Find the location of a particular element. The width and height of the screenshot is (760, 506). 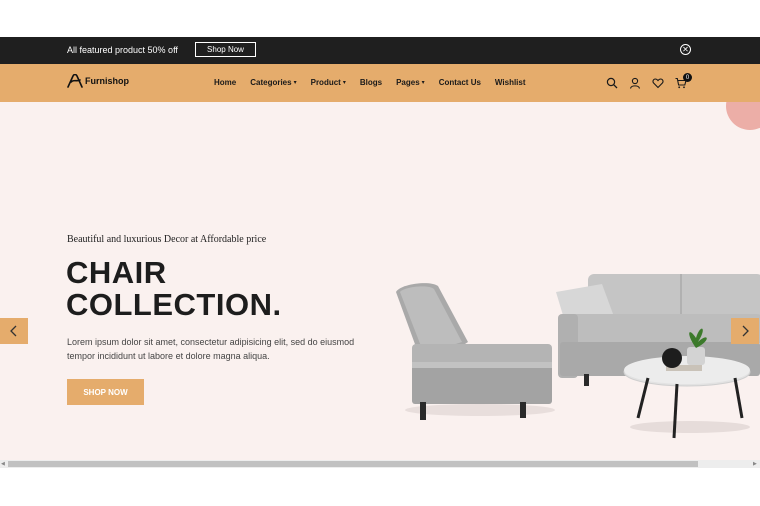

search-icon is located at coordinates (612, 82).